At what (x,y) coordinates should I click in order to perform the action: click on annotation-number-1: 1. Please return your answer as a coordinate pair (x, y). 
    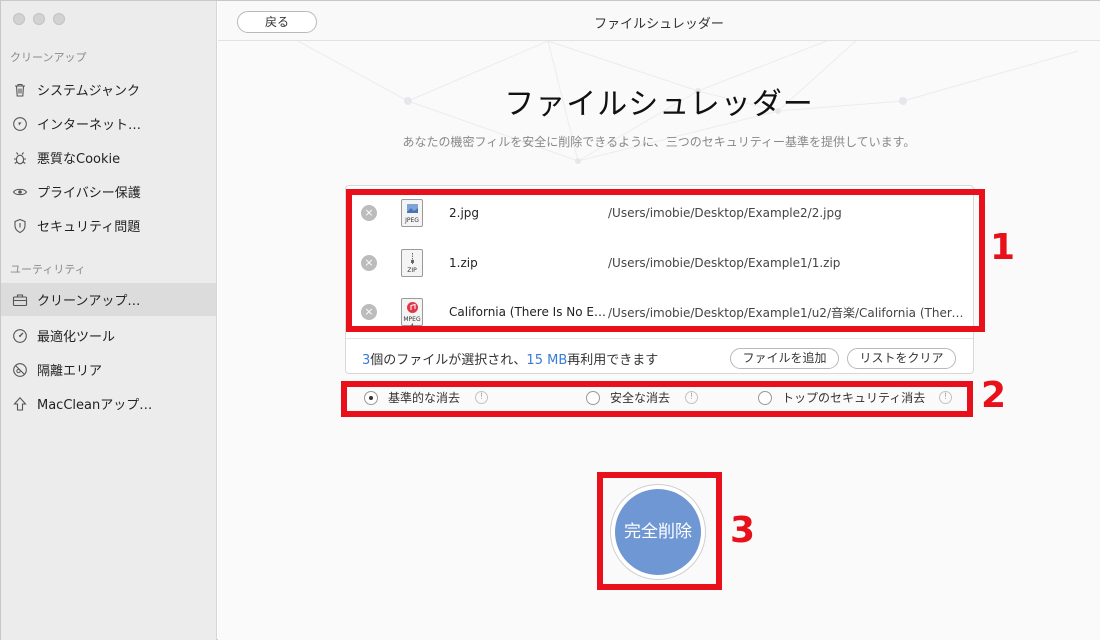
    Looking at the image, I should click on (1003, 247).